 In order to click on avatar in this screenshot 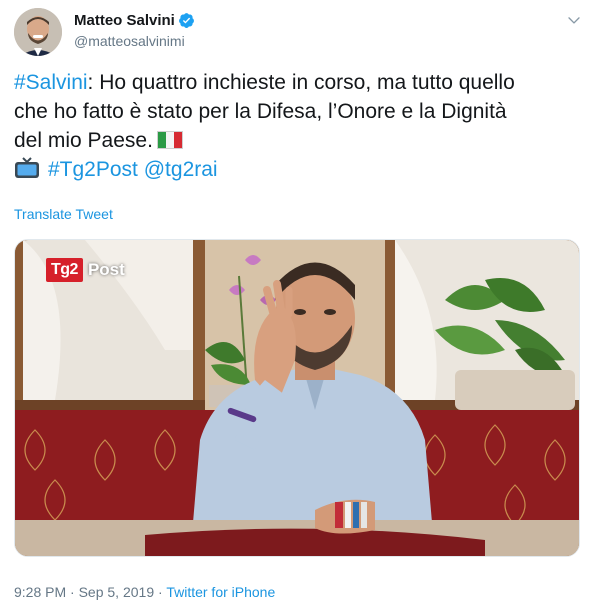, I will do `click(38, 32)`.